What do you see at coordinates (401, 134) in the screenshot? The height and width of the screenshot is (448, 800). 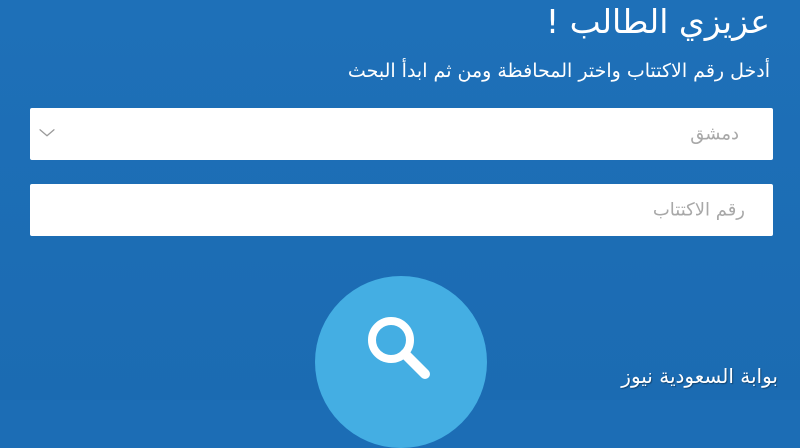 I see `governorate-select: دمشق` at bounding box center [401, 134].